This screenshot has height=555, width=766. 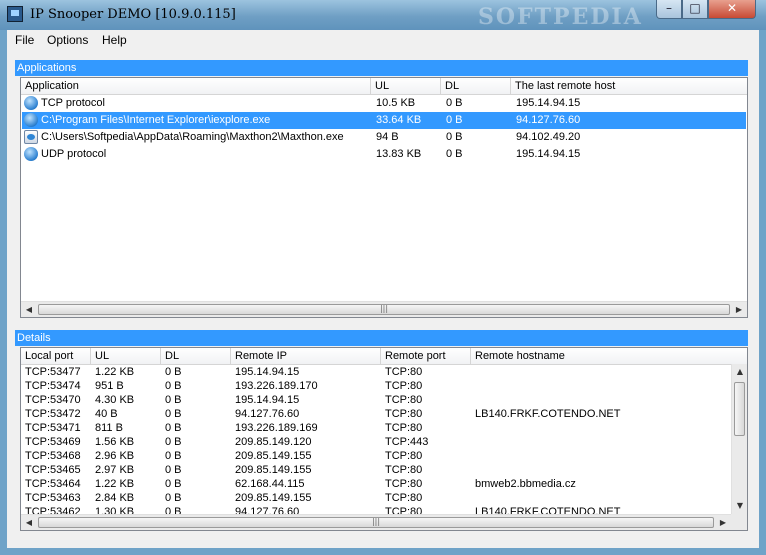 What do you see at coordinates (15, 14) in the screenshot?
I see `app-icon` at bounding box center [15, 14].